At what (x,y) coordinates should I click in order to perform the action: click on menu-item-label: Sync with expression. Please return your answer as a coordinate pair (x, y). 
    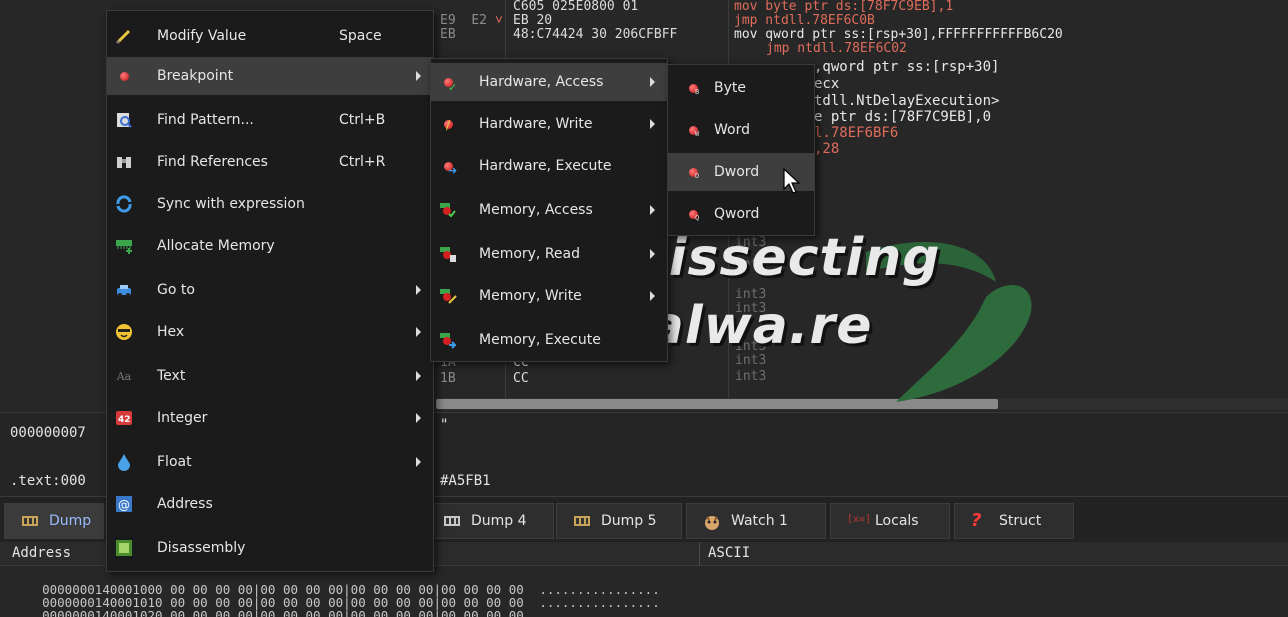
    Looking at the image, I should click on (231, 204).